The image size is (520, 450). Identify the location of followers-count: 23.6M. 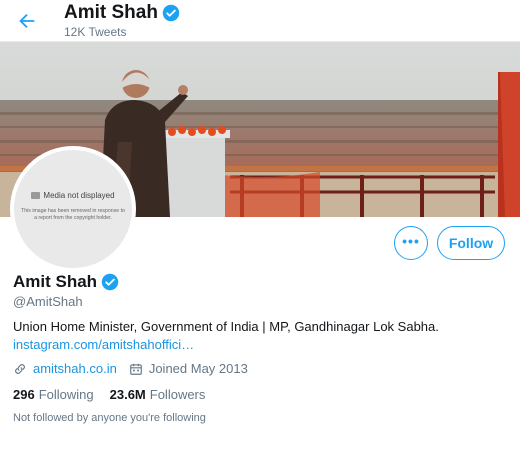
(127, 394).